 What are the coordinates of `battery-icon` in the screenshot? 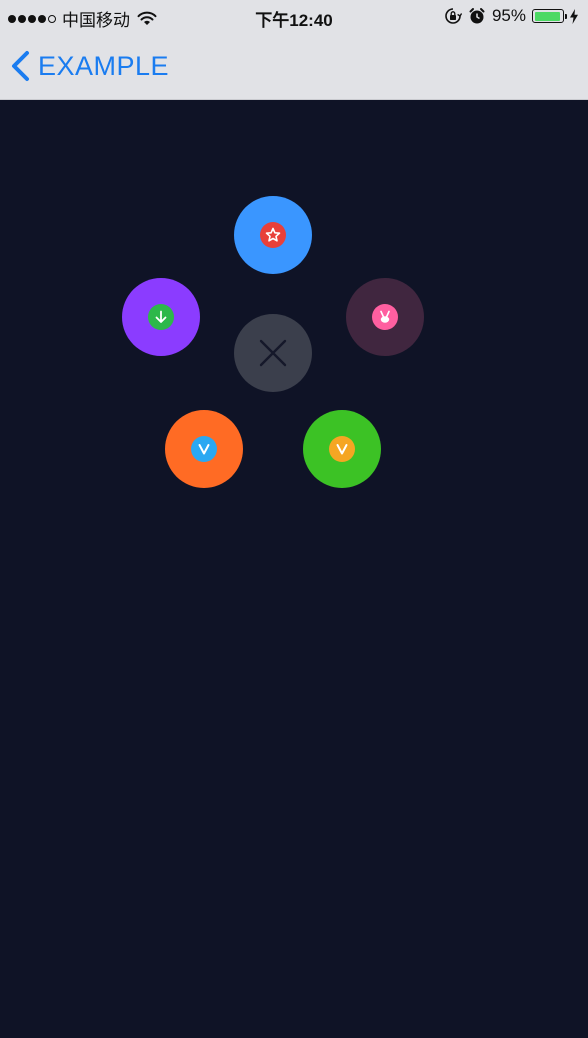 It's located at (549, 16).